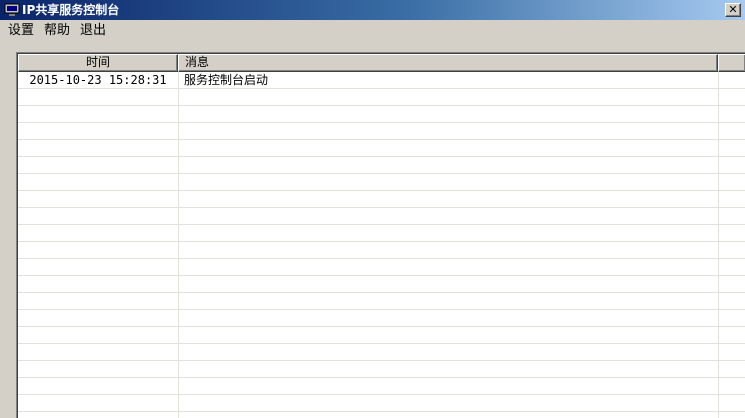 This screenshot has width=745, height=418. I want to click on monitor-icon, so click(12, 10).